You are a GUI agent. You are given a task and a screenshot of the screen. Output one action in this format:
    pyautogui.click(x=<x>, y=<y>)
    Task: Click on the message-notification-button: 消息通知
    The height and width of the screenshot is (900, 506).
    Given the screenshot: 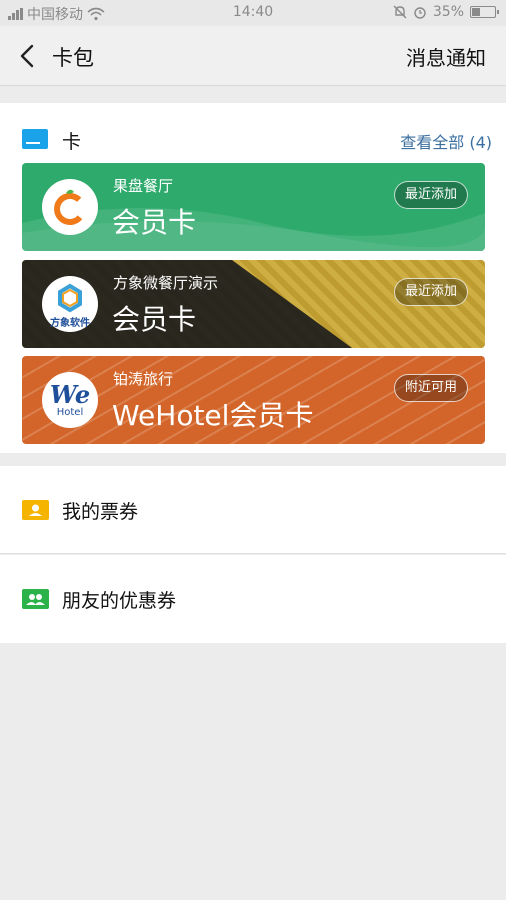 What is the action you would take?
    pyautogui.click(x=446, y=56)
    